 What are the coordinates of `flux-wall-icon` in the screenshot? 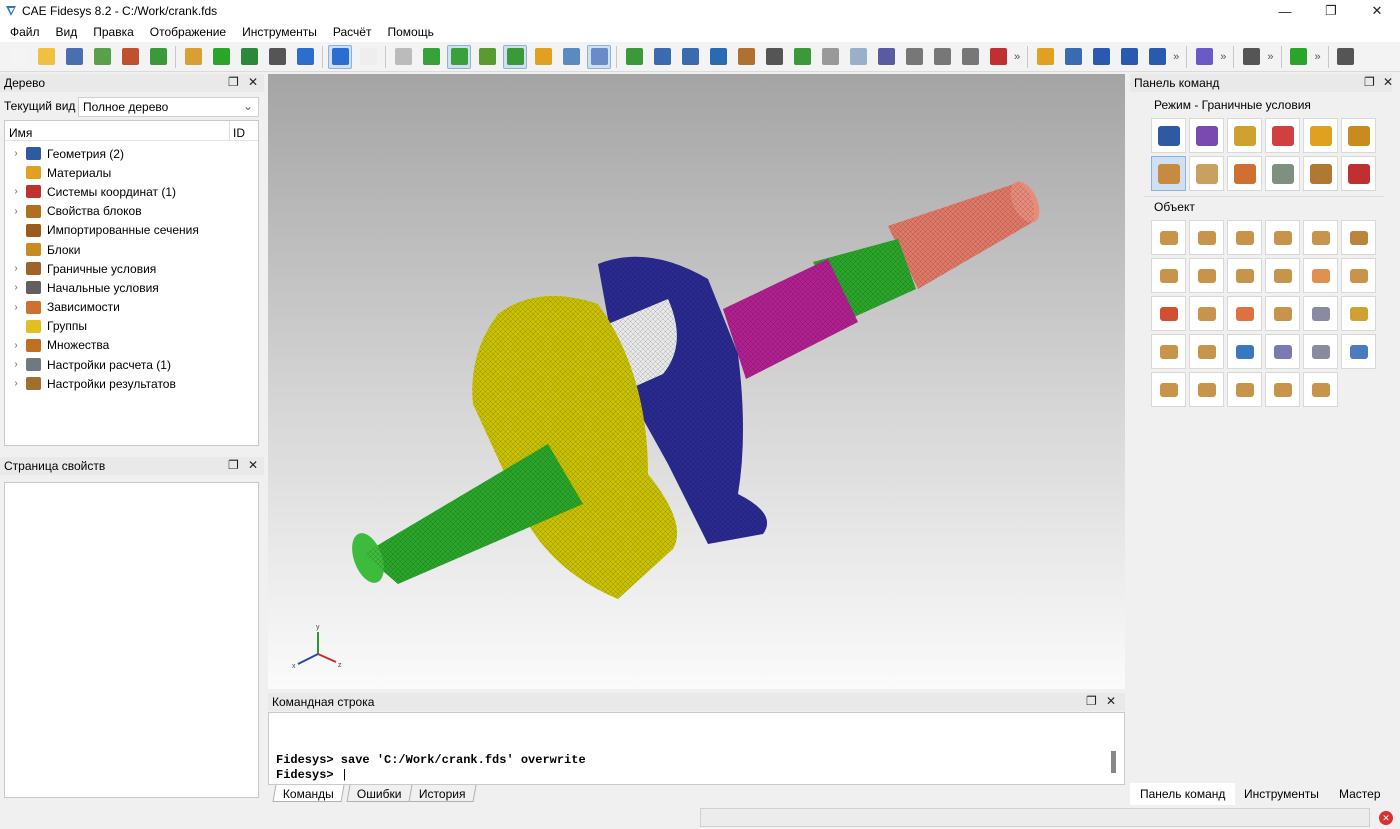 It's located at (1282, 313).